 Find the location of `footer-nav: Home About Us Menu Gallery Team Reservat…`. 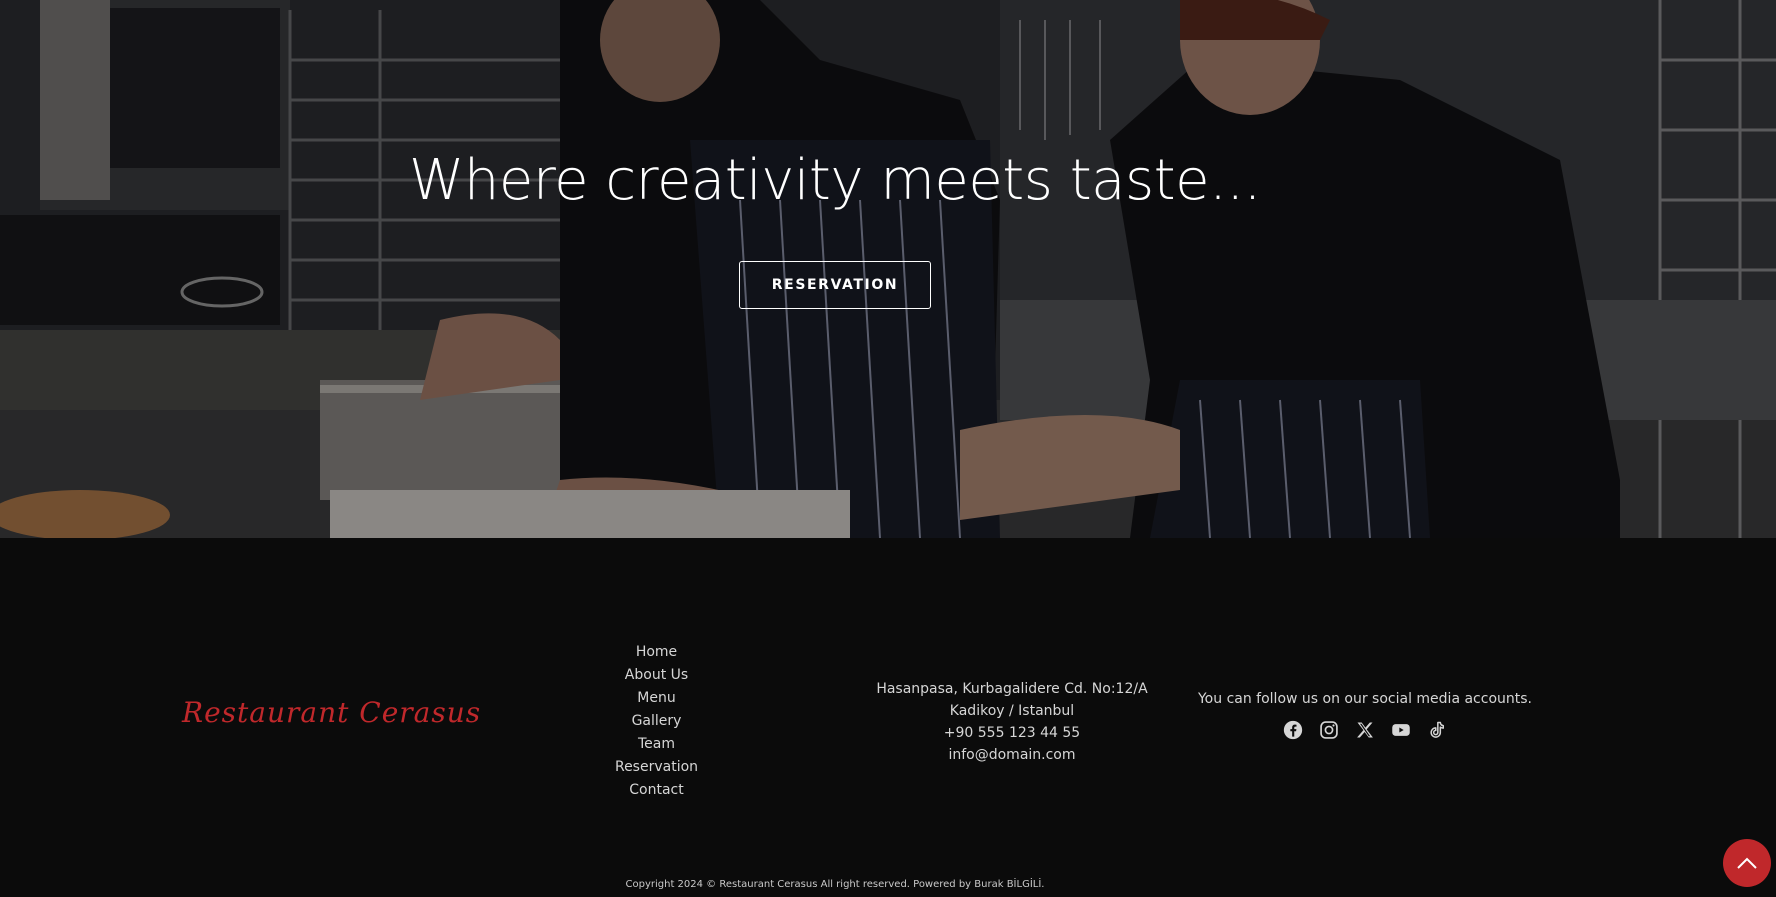

footer-nav: Home About Us Menu Gallery Team Reservat… is located at coordinates (656, 721).